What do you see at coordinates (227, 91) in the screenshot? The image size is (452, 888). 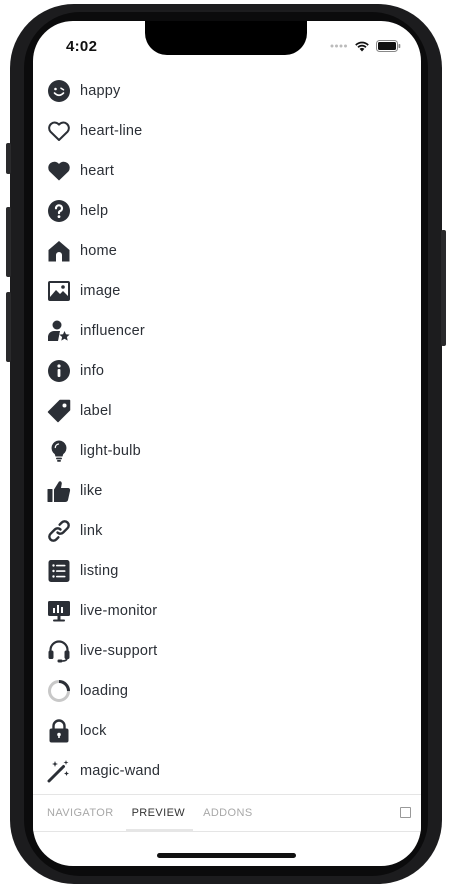 I see `list-item: happy` at bounding box center [227, 91].